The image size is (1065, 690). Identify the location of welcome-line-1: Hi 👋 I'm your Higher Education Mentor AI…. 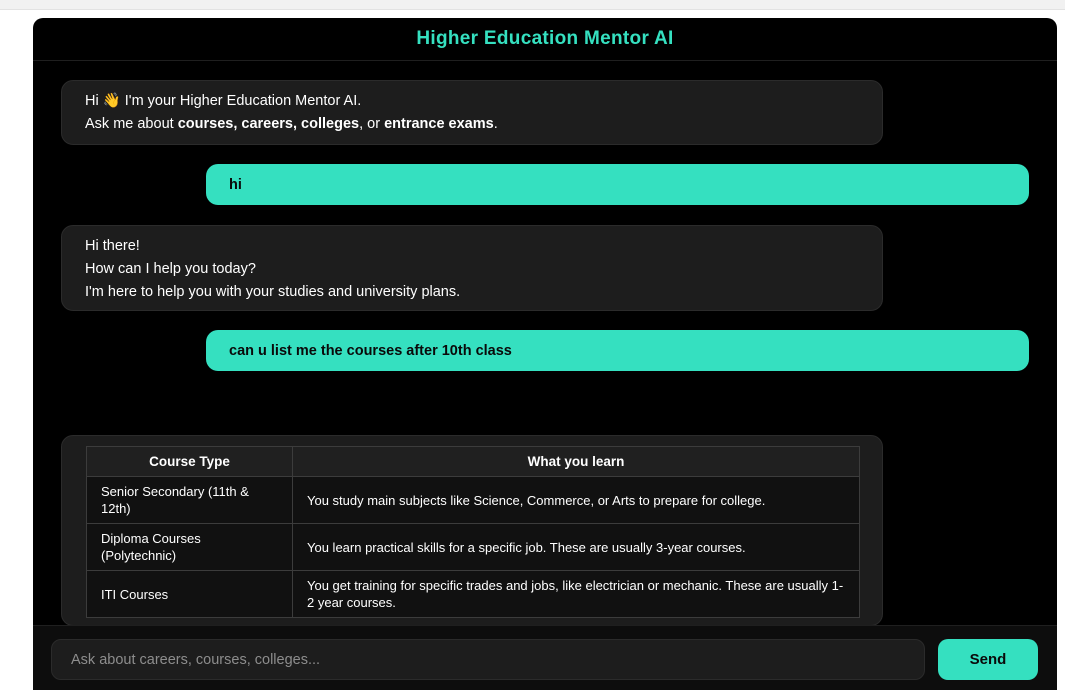
(472, 101).